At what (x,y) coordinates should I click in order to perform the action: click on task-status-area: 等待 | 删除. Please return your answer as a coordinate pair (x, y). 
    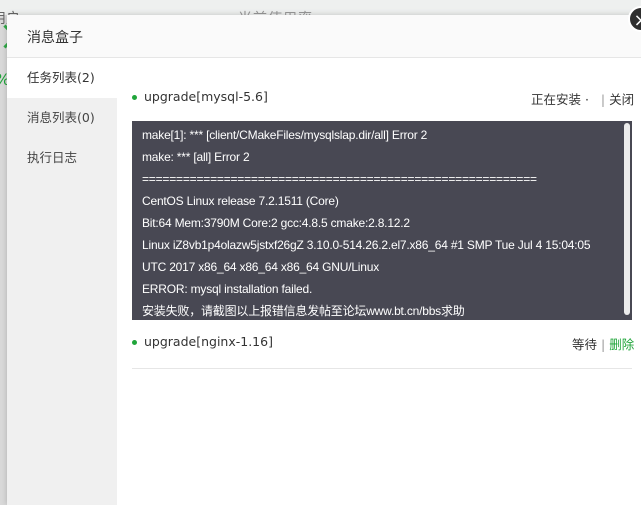
    Looking at the image, I should click on (603, 343).